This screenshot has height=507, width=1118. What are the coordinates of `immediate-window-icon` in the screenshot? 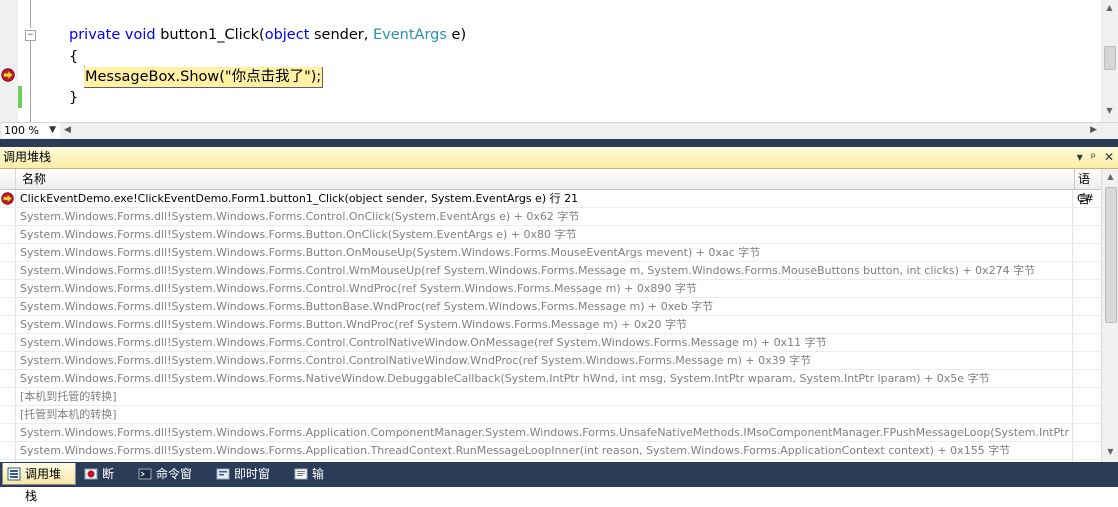 It's located at (223, 474).